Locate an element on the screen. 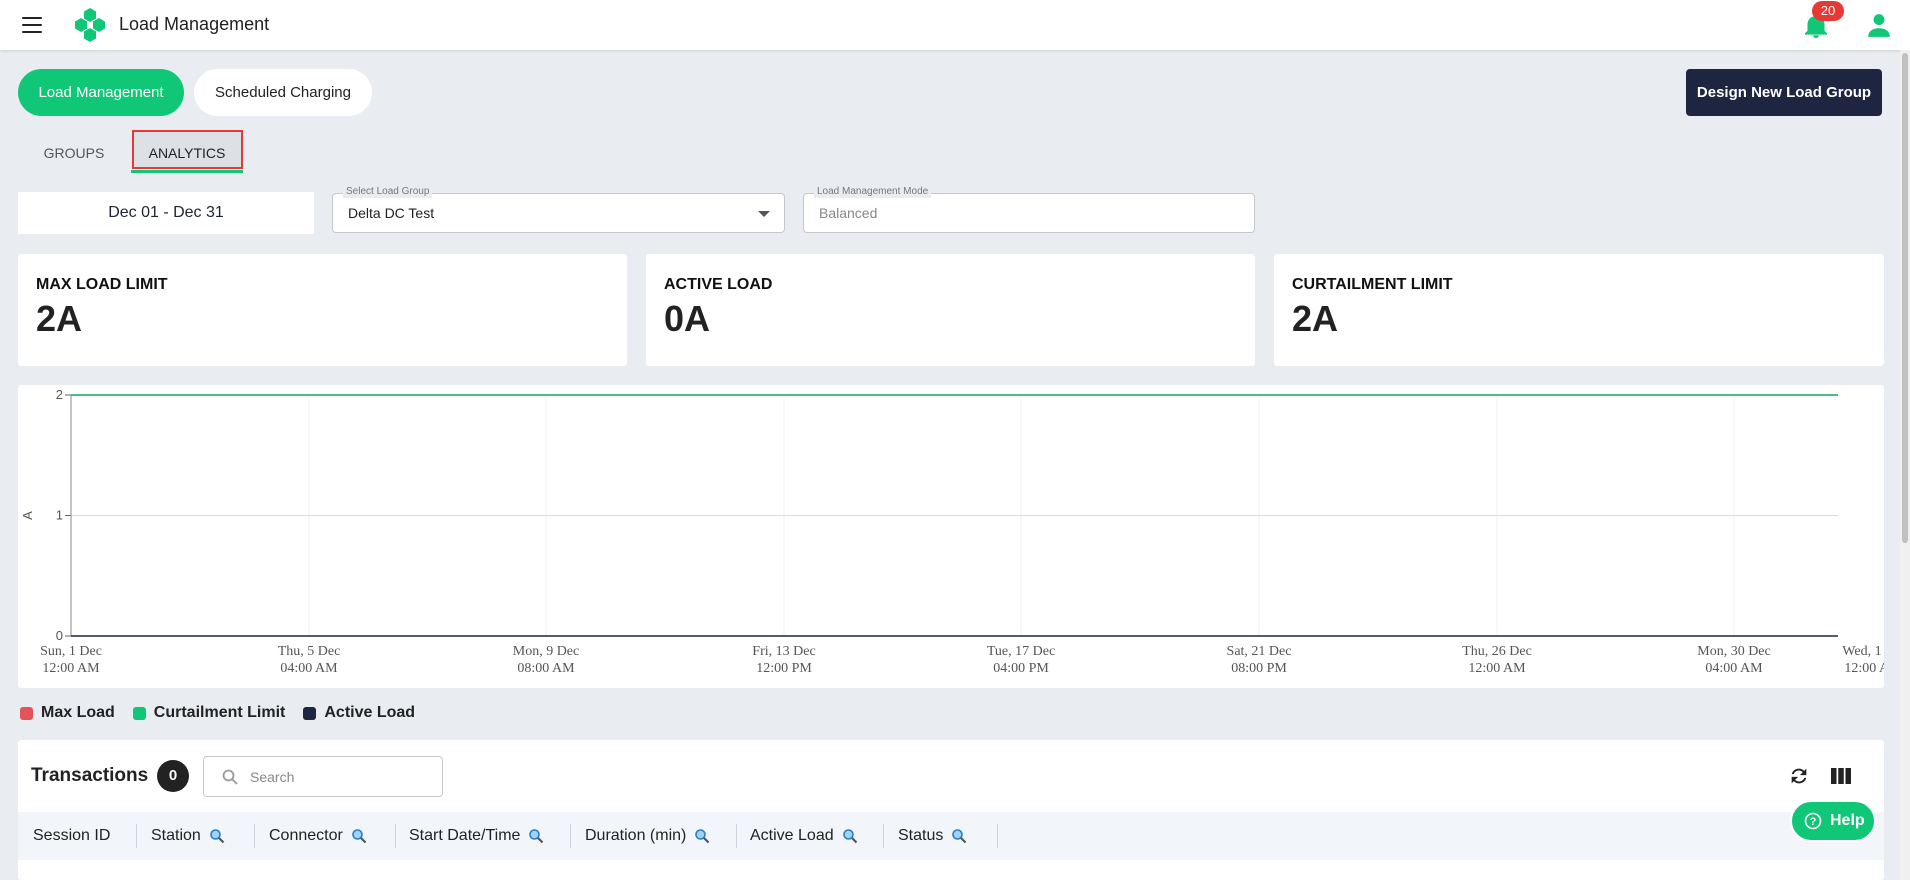 The width and height of the screenshot is (1910, 880). question-circle-icon: ? is located at coordinates (1813, 821).